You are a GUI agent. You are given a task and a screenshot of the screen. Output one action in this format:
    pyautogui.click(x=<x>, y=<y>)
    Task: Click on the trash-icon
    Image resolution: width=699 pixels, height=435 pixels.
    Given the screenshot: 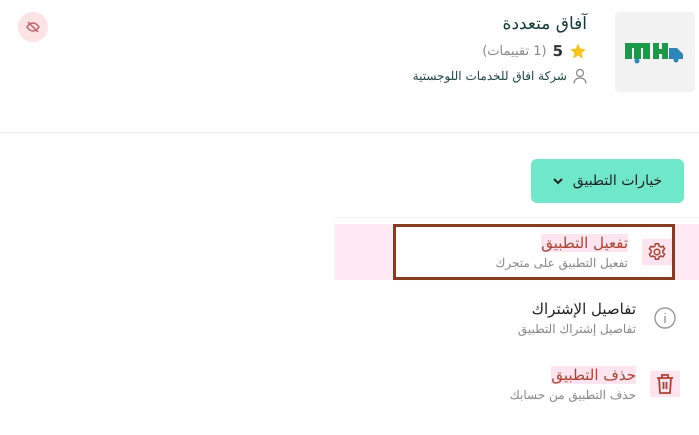 What is the action you would take?
    pyautogui.click(x=665, y=384)
    